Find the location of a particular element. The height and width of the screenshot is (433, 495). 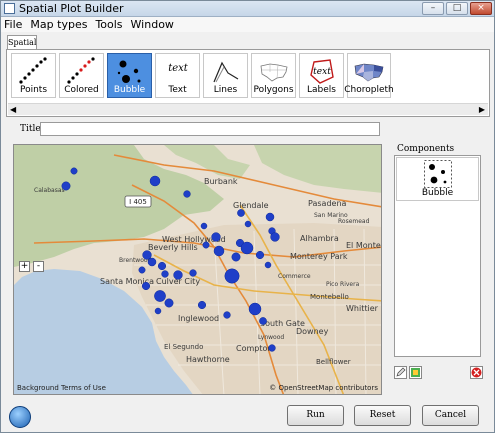

delete-icon is located at coordinates (476, 372).